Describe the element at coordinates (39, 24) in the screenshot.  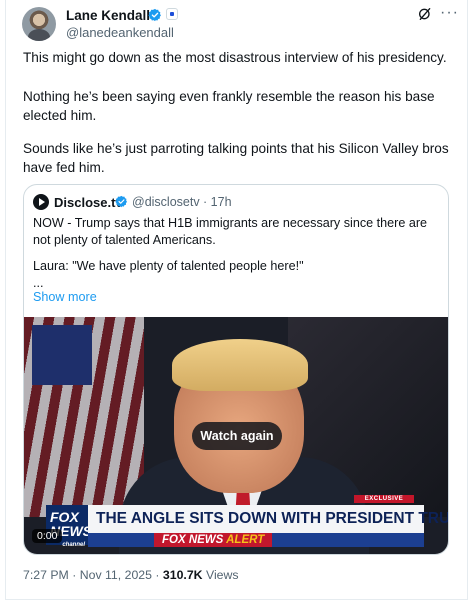
I see `avatar` at that location.